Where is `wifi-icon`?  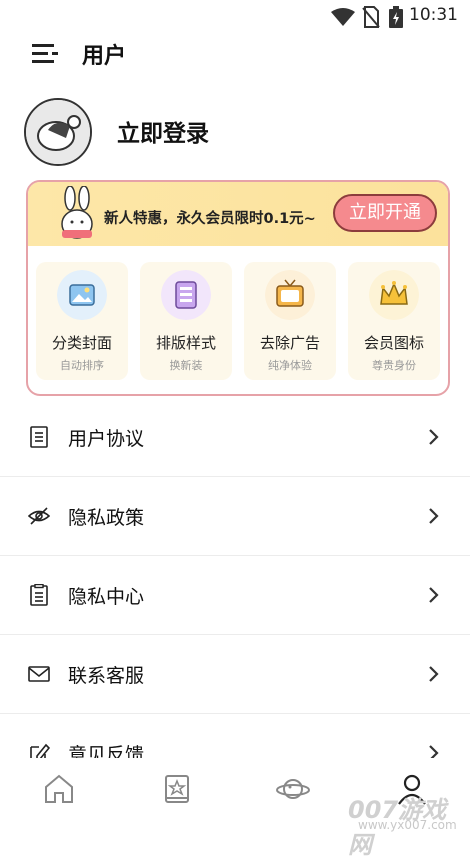
wifi-icon is located at coordinates (343, 17).